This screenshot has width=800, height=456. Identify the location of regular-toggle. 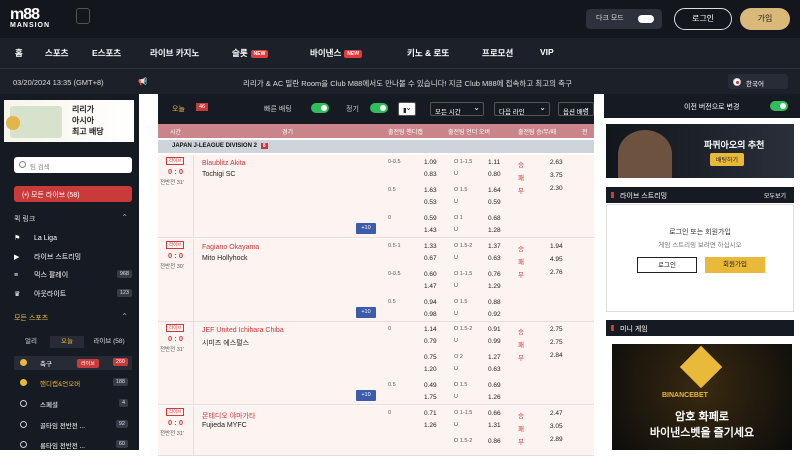
(379, 108).